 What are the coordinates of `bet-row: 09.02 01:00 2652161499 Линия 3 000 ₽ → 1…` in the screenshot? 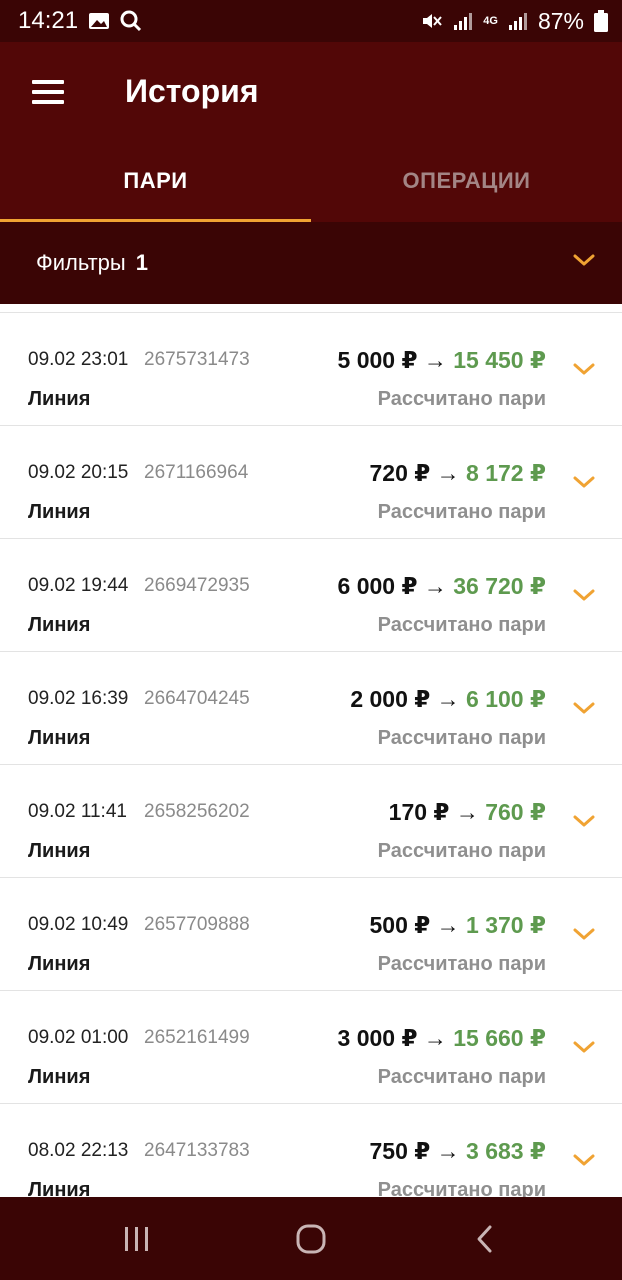 It's located at (311, 1047).